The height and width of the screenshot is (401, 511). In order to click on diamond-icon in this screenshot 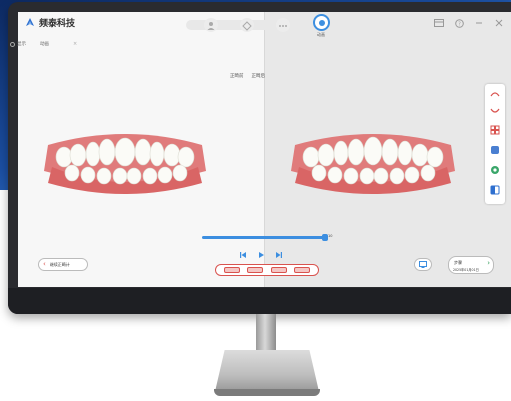, I will do `click(247, 26)`.